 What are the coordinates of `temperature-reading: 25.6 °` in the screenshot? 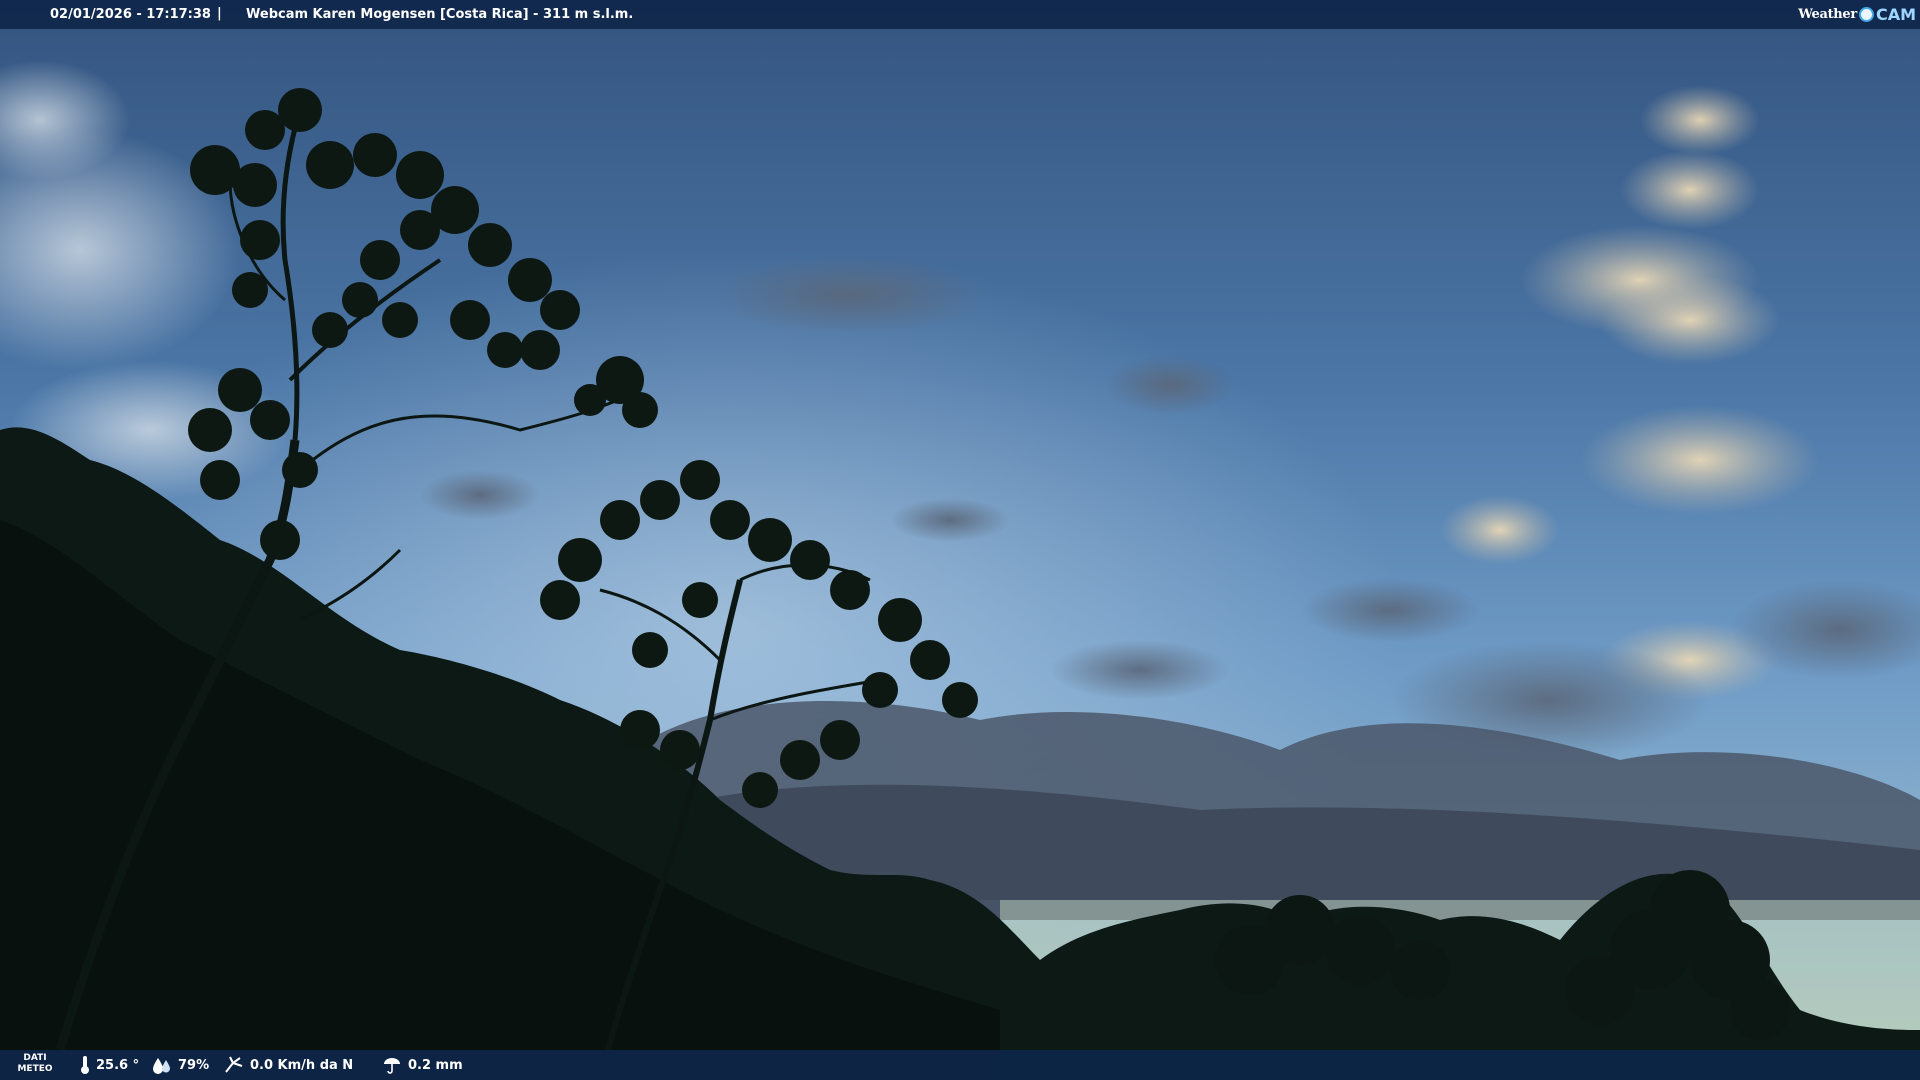 It's located at (109, 1065).